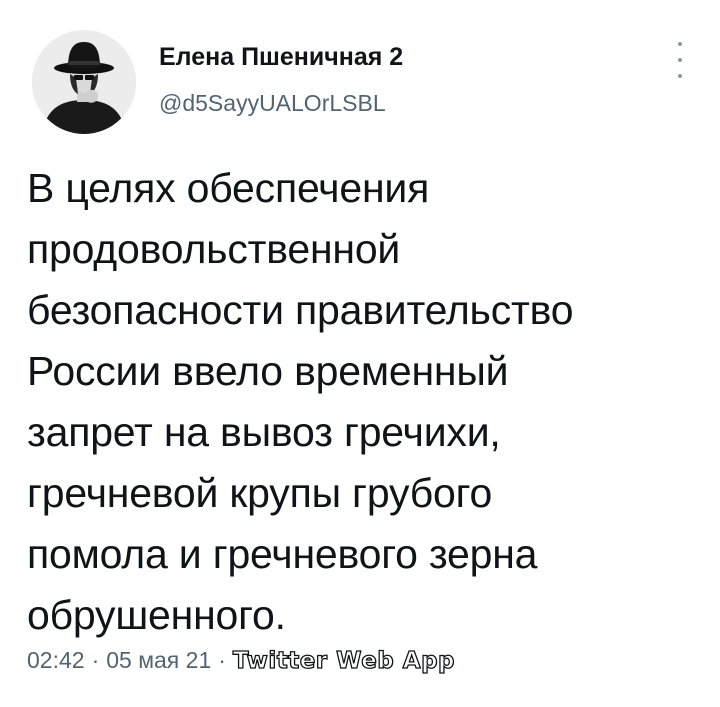 The image size is (720, 707). Describe the element at coordinates (272, 103) in the screenshot. I see `author-handle: @d5SayyUALOrLSBL` at that location.